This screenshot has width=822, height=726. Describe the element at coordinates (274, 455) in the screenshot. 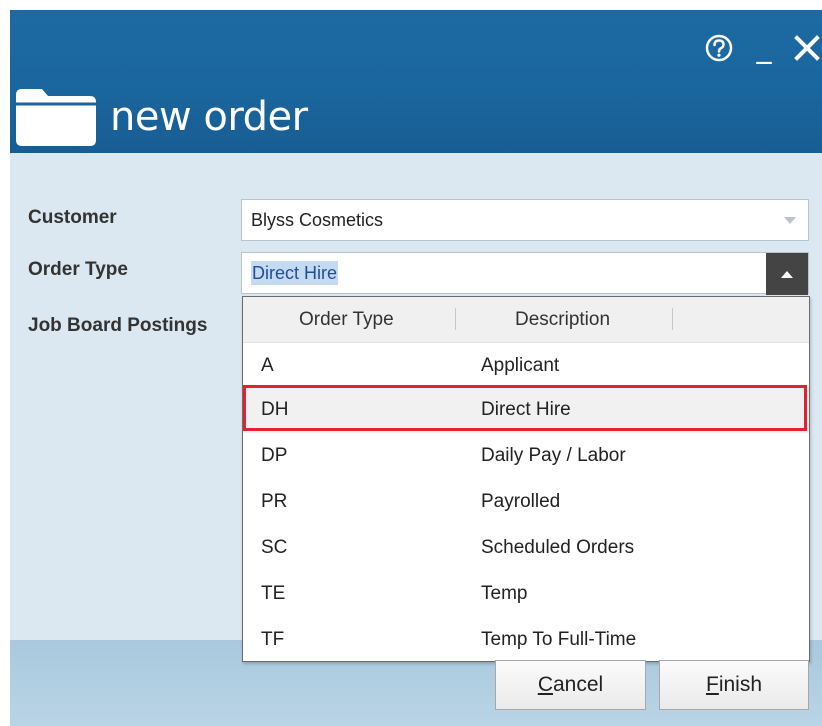

I see `order-type-code: DP` at that location.